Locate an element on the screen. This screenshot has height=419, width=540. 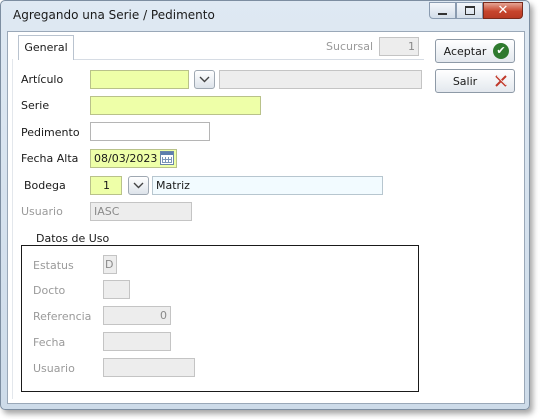
maximize-icon is located at coordinates (469, 10).